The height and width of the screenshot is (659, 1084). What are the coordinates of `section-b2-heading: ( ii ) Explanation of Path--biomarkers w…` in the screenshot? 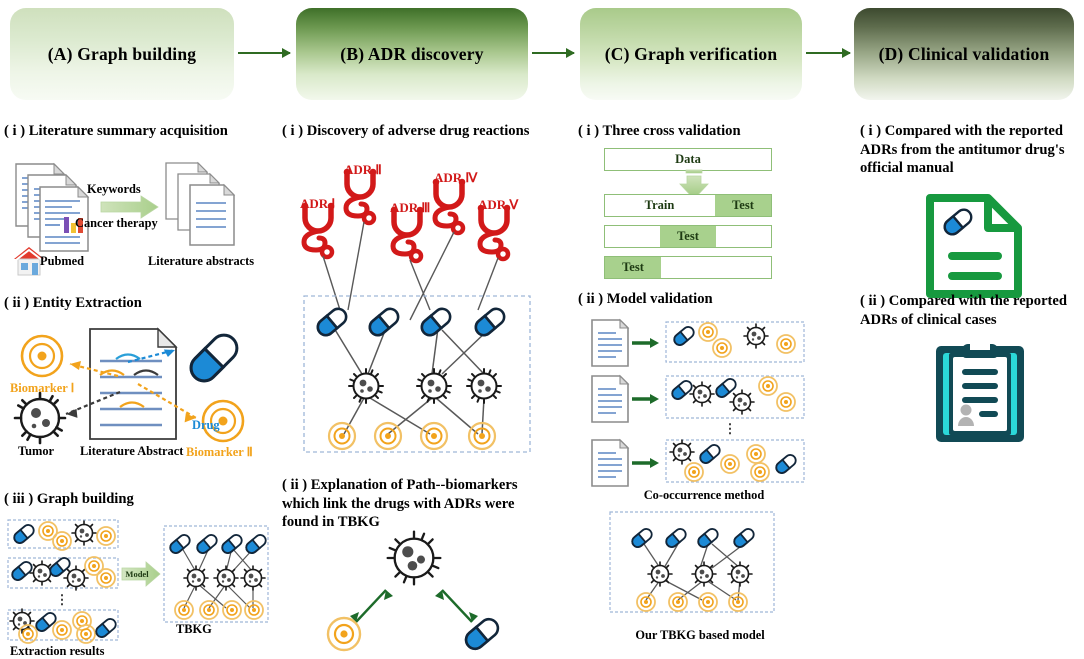 It's located at (414, 504).